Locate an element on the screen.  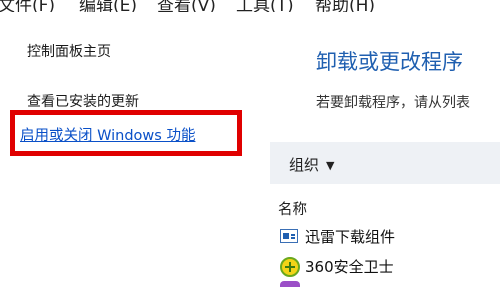
page-title: 卸载或更改程序 is located at coordinates (389, 62).